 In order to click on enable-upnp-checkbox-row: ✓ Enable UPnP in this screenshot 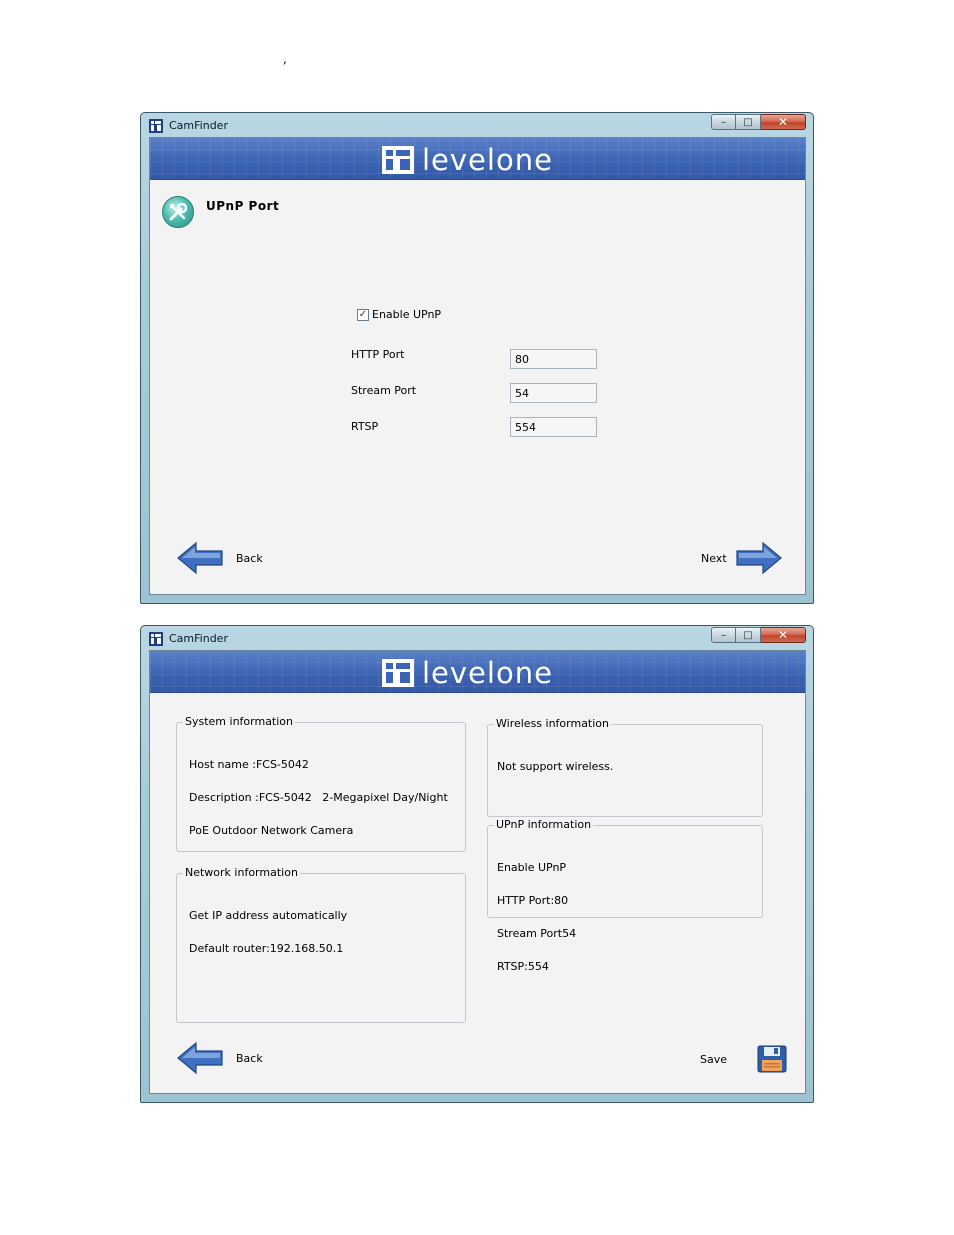, I will do `click(399, 314)`.